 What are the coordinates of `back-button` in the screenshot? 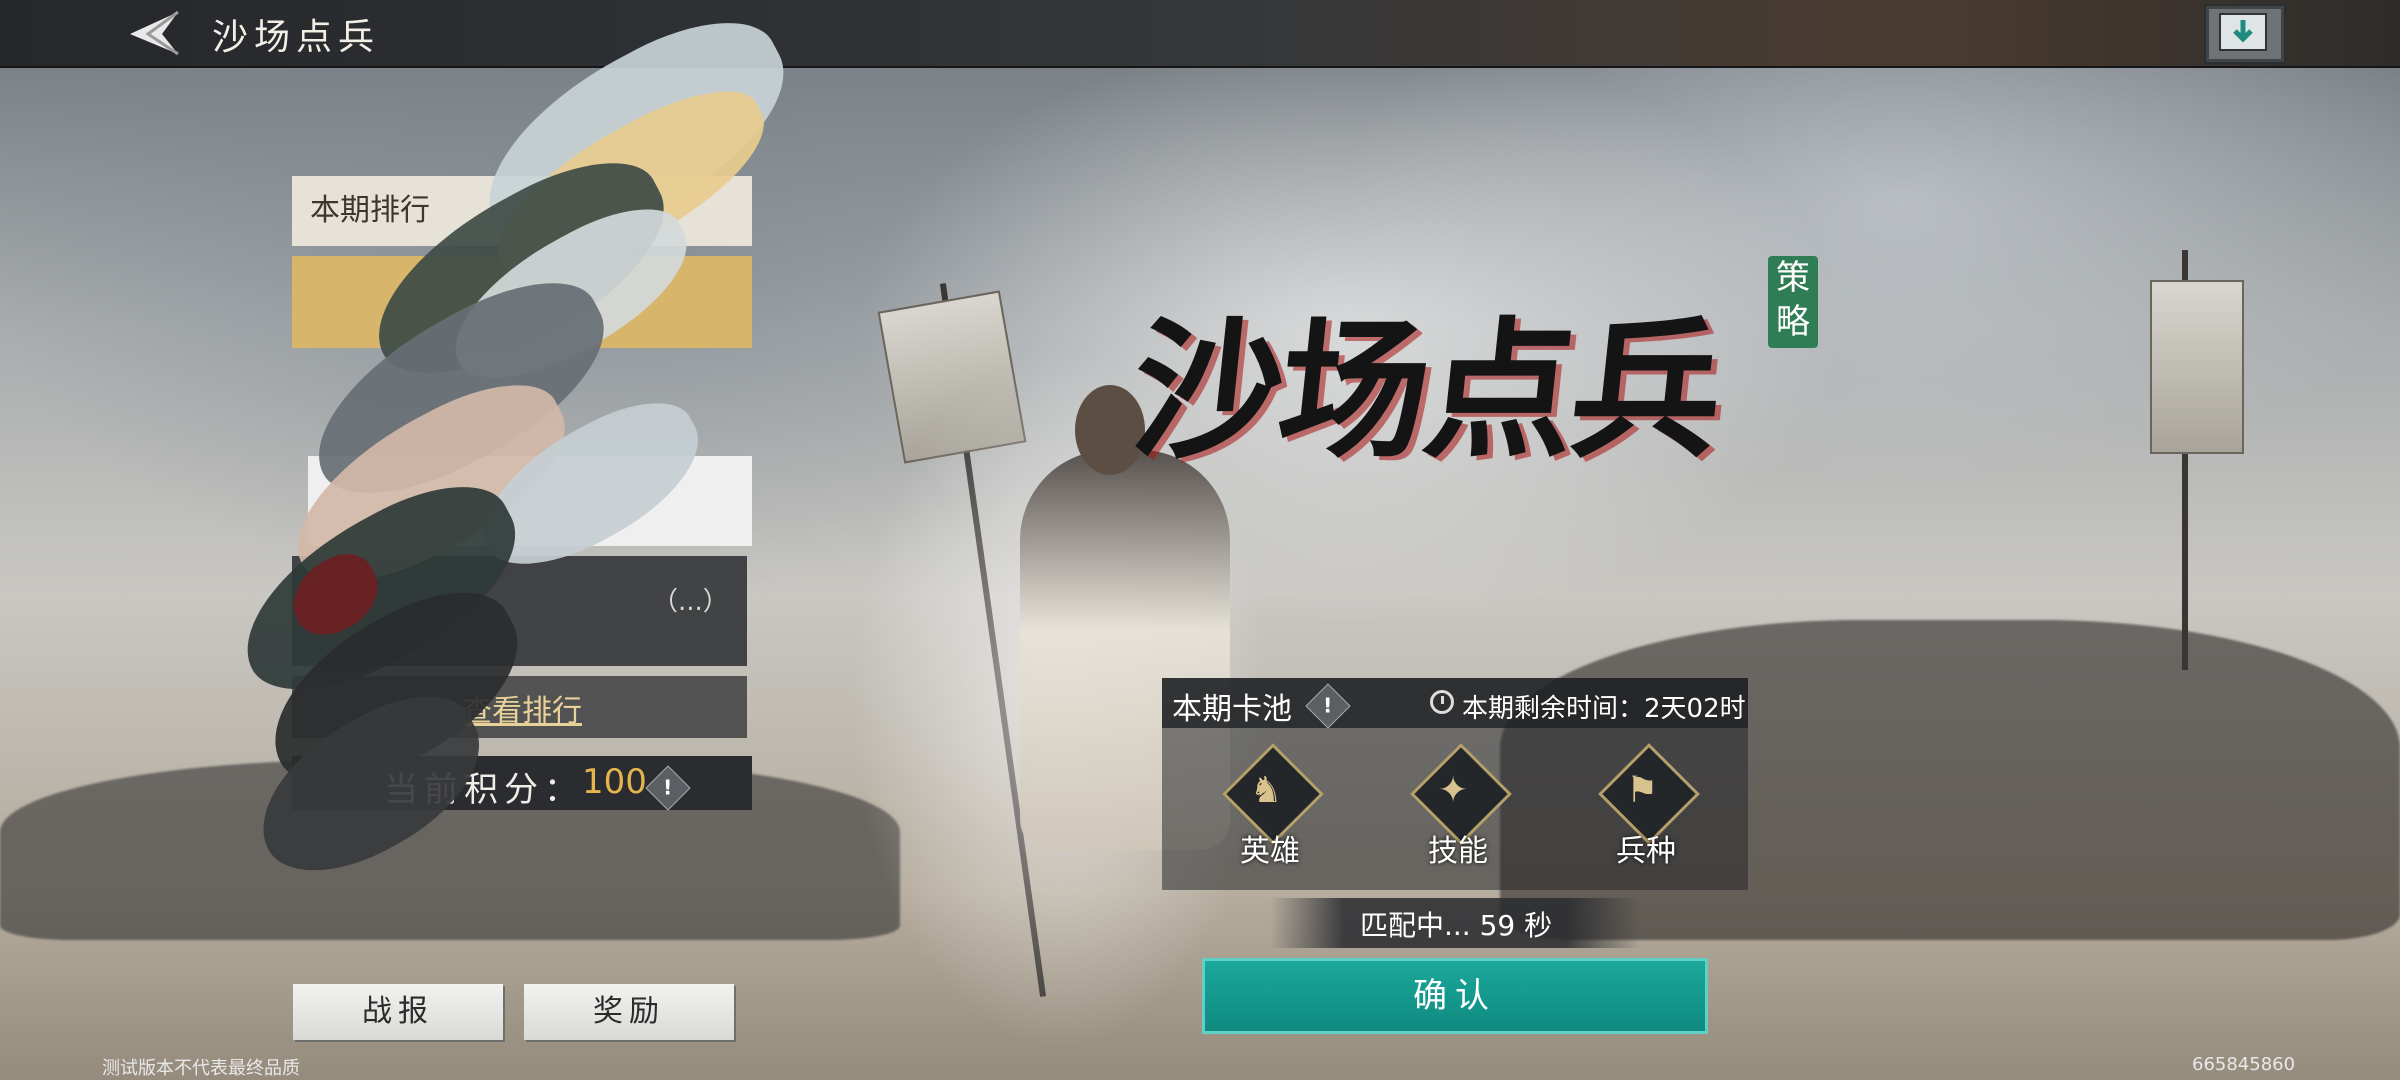 It's located at (153, 33).